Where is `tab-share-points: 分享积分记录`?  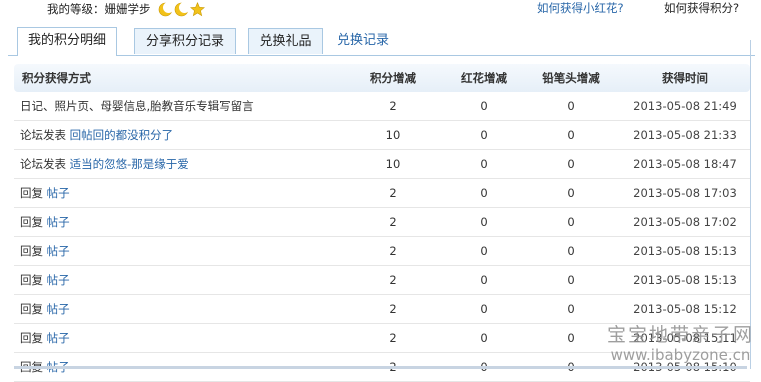 tab-share-points: 分享积分记录 is located at coordinates (185, 41).